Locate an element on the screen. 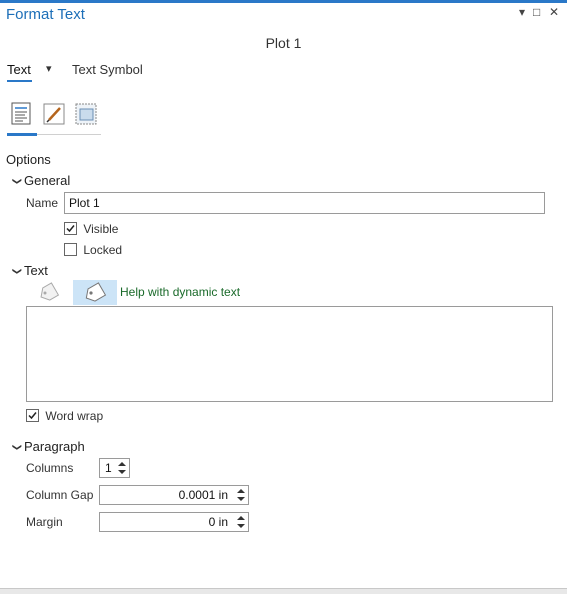 The height and width of the screenshot is (594, 567). pen-icon is located at coordinates (54, 114).